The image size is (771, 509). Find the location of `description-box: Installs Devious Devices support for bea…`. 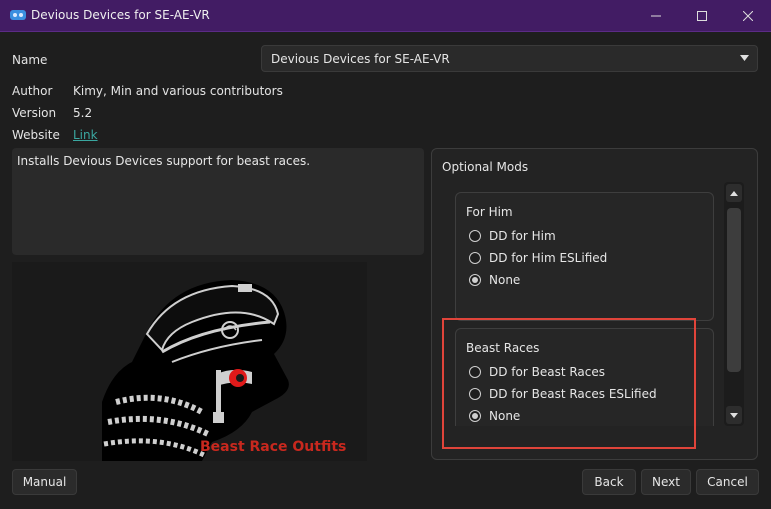

description-box: Installs Devious Devices support for bea… is located at coordinates (218, 201).